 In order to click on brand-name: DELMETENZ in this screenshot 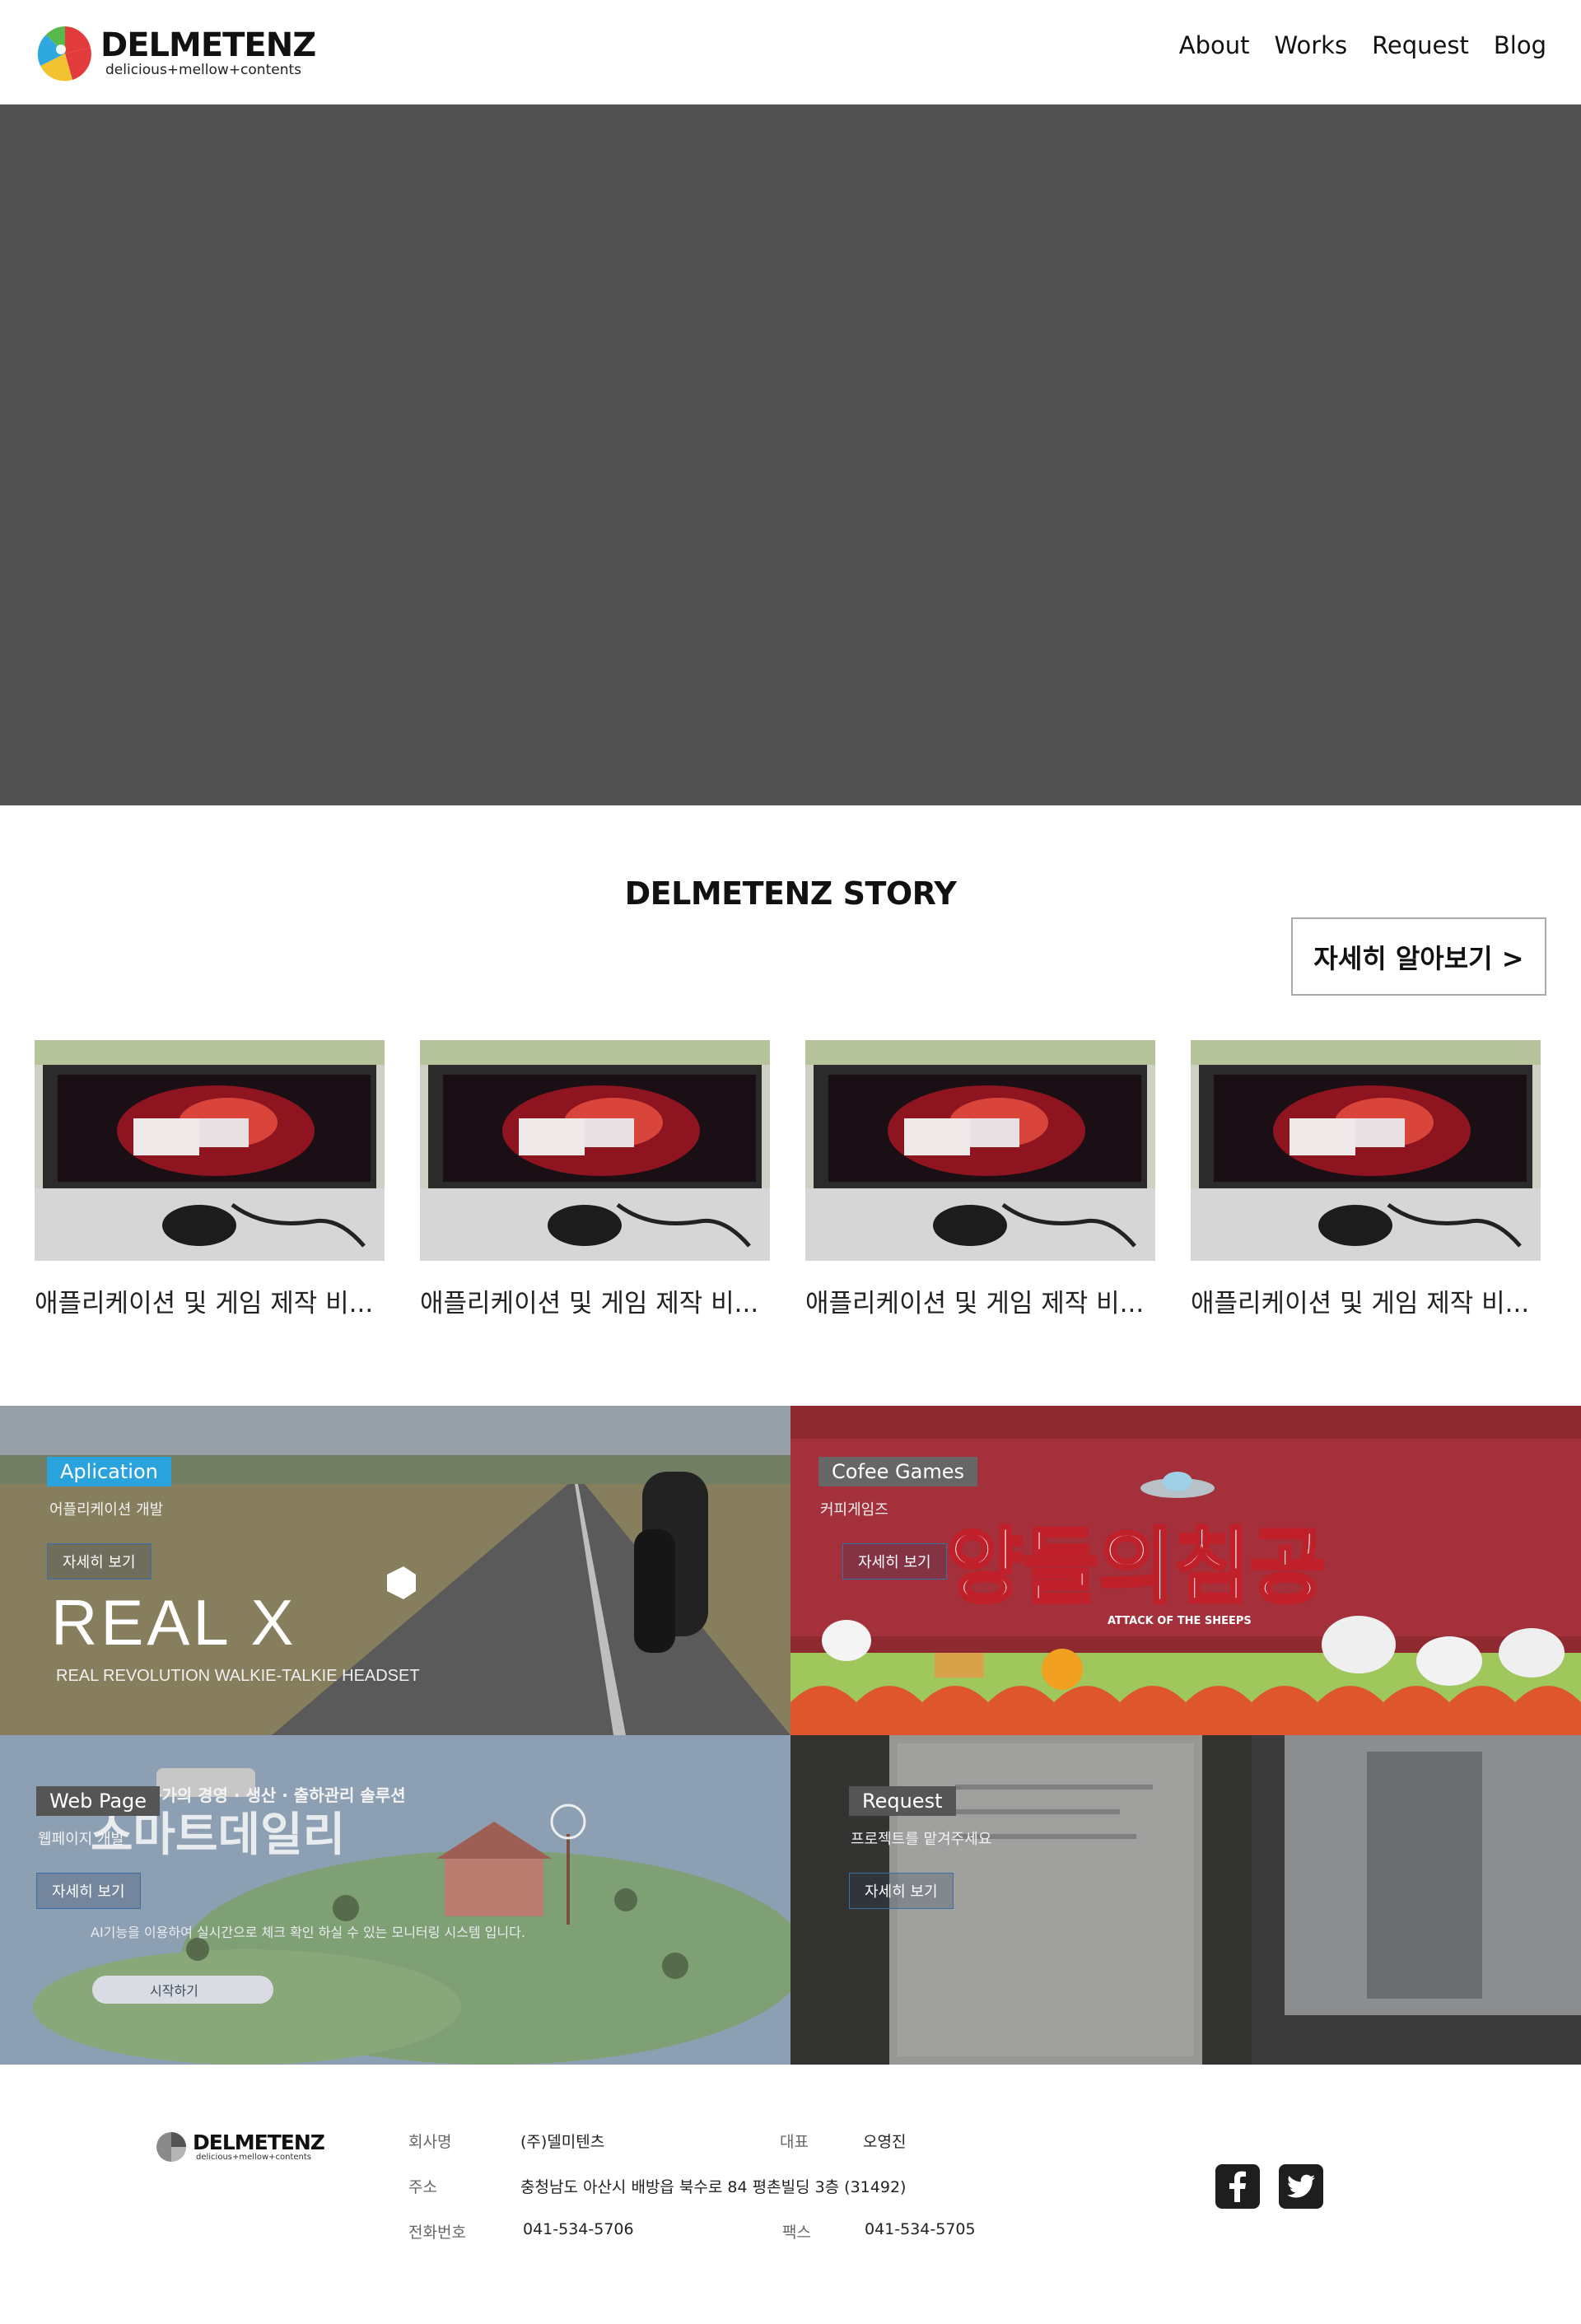, I will do `click(208, 45)`.